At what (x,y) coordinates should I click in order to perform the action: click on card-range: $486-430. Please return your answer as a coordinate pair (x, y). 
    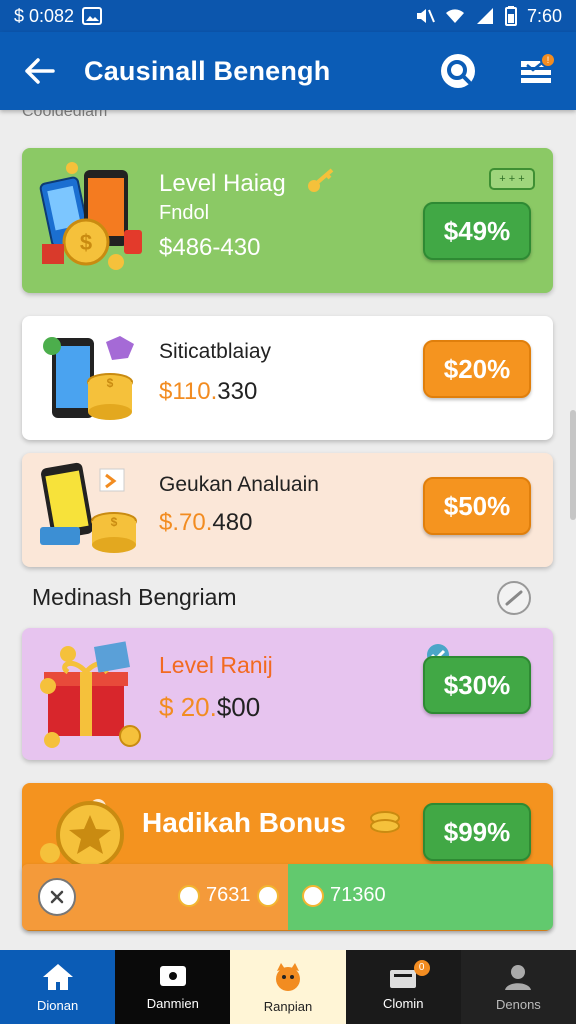
    Looking at the image, I should click on (210, 247).